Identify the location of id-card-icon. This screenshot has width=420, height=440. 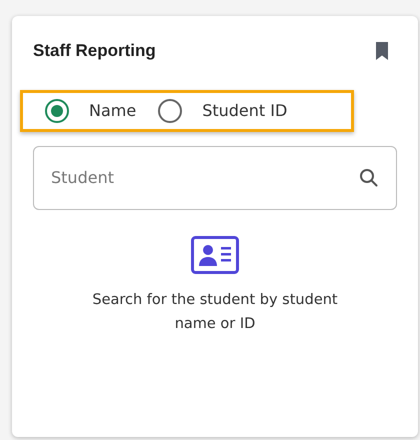
(215, 255).